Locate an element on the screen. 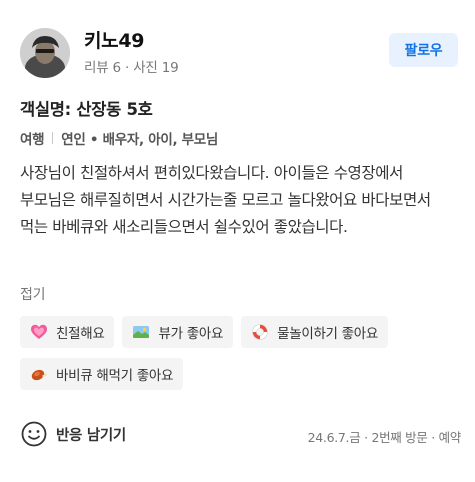 The width and height of the screenshot is (475, 482). reaction-label: 반응 남기기 is located at coordinates (91, 435).